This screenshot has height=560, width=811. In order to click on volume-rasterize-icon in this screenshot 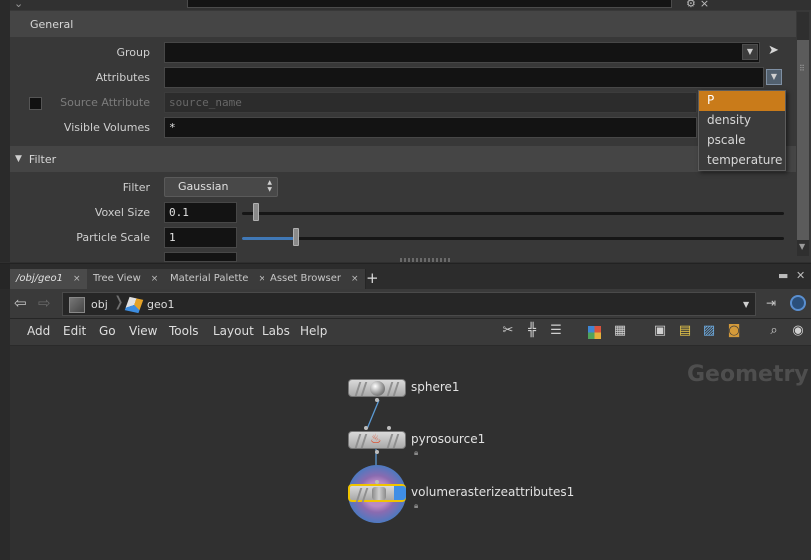, I will do `click(379, 493)`.